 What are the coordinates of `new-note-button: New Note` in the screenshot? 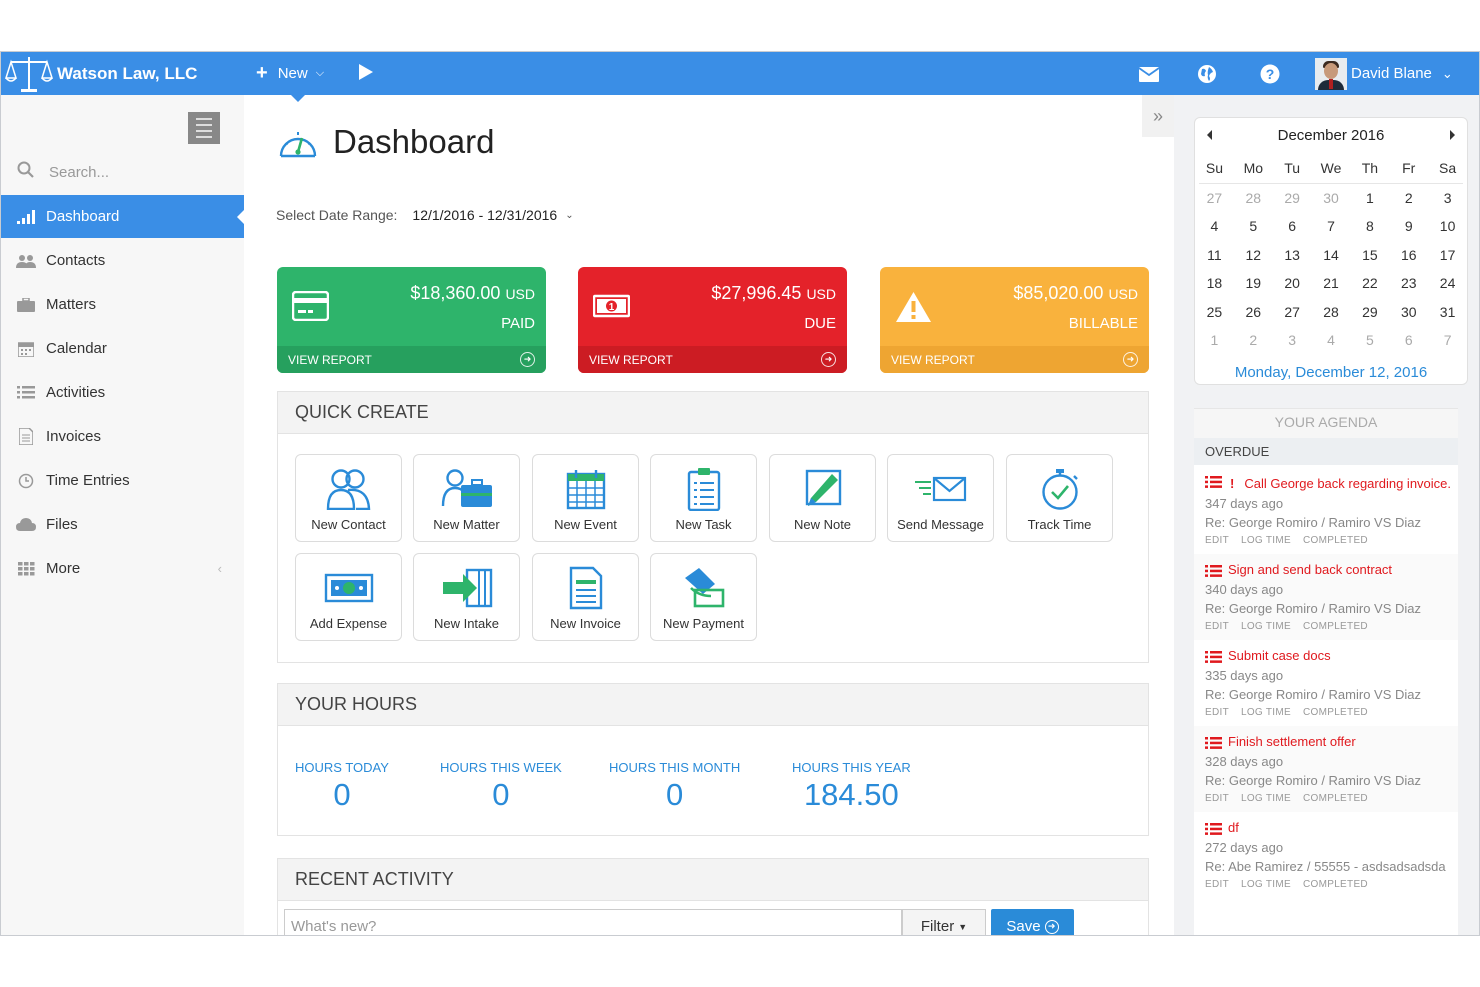 It's located at (822, 498).